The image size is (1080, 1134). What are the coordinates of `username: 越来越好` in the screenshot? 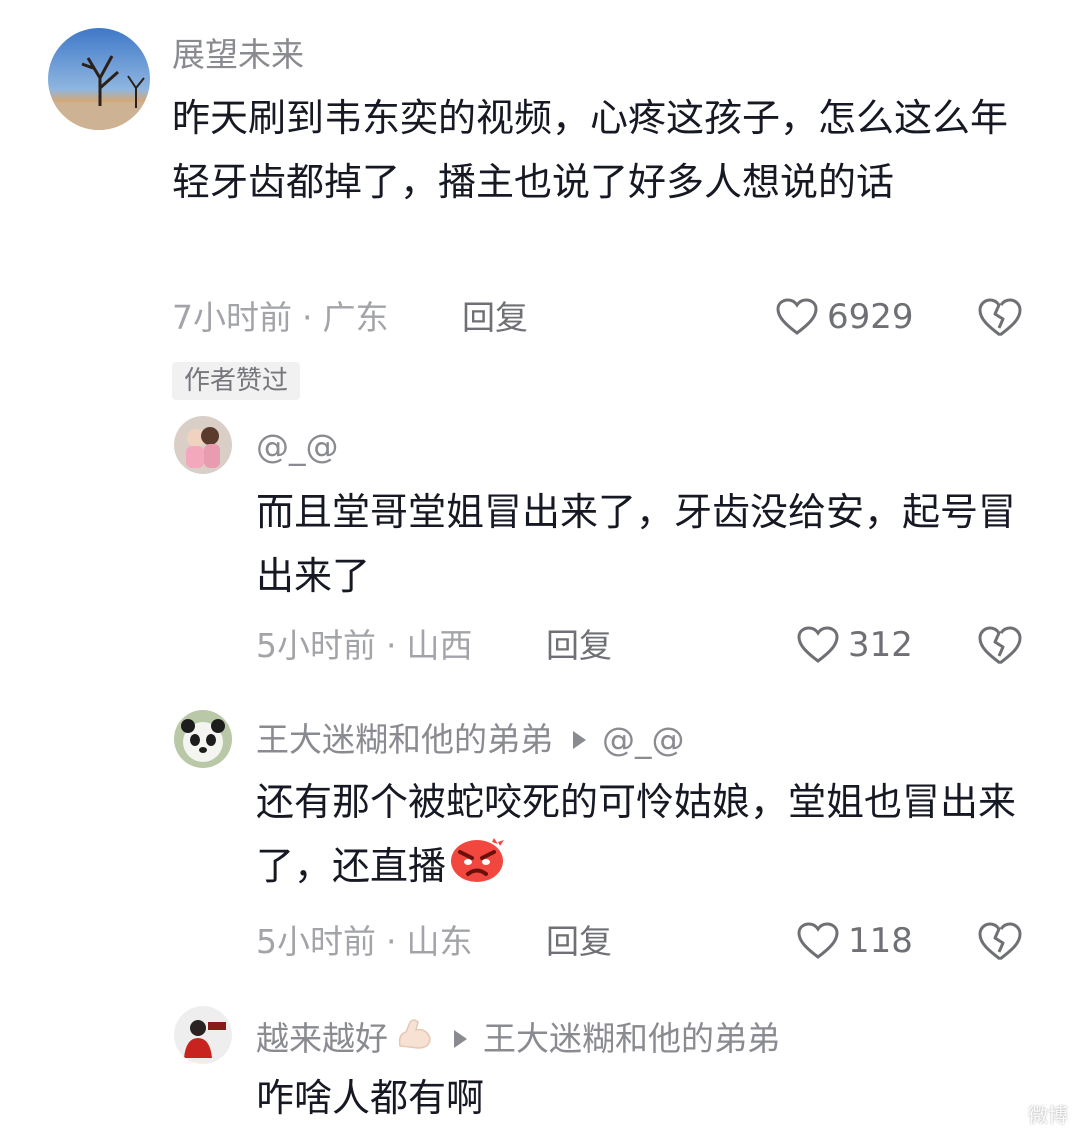 It's located at (322, 1039).